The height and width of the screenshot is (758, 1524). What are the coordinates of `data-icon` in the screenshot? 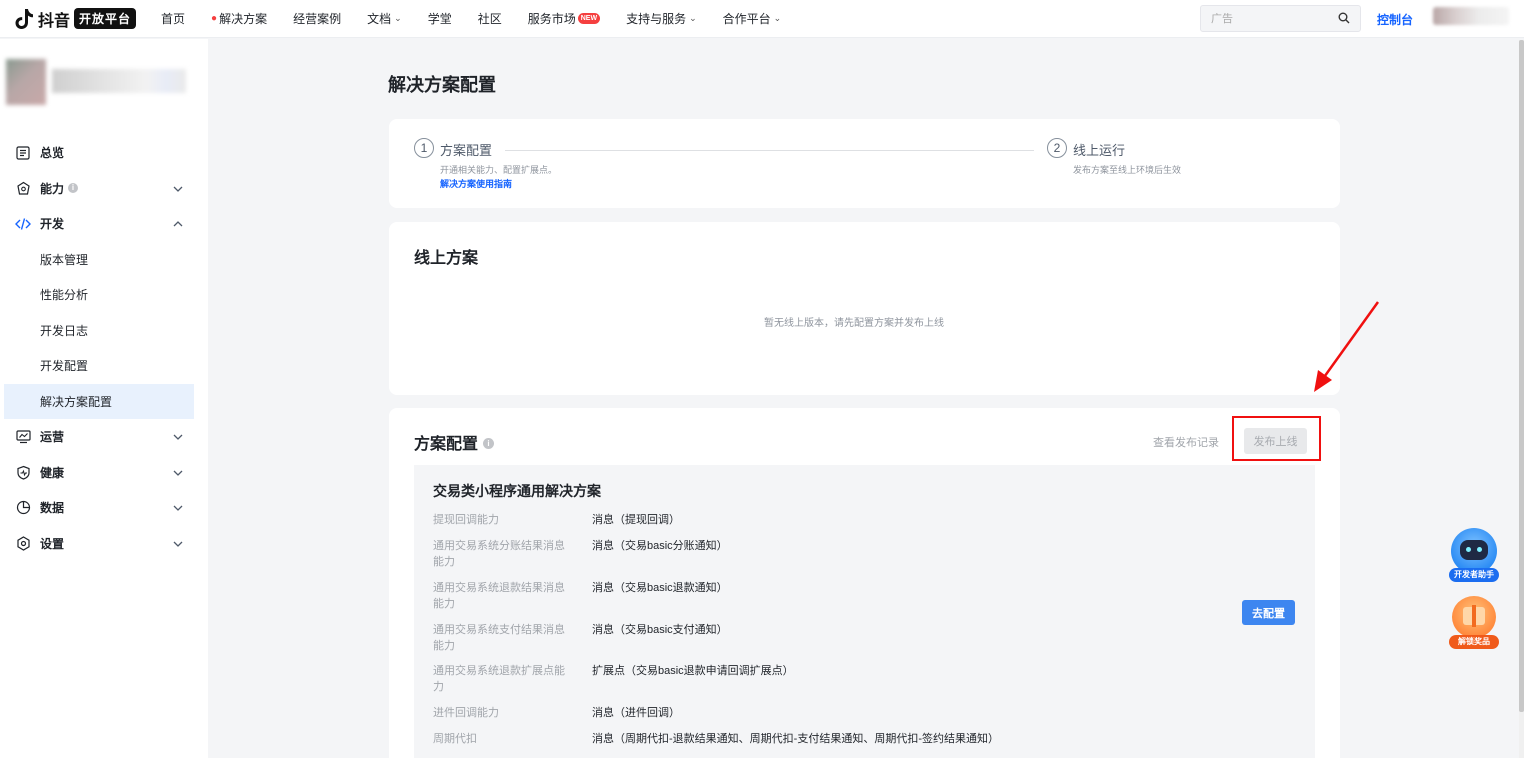 It's located at (23, 508).